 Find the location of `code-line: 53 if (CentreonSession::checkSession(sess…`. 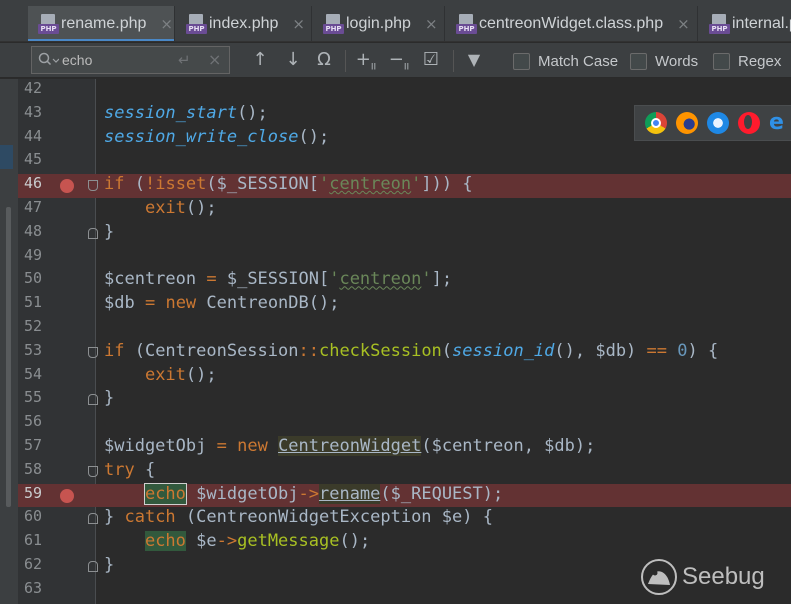

code-line: 53 if (CentreonSession::checkSession(sess… is located at coordinates (404, 353).